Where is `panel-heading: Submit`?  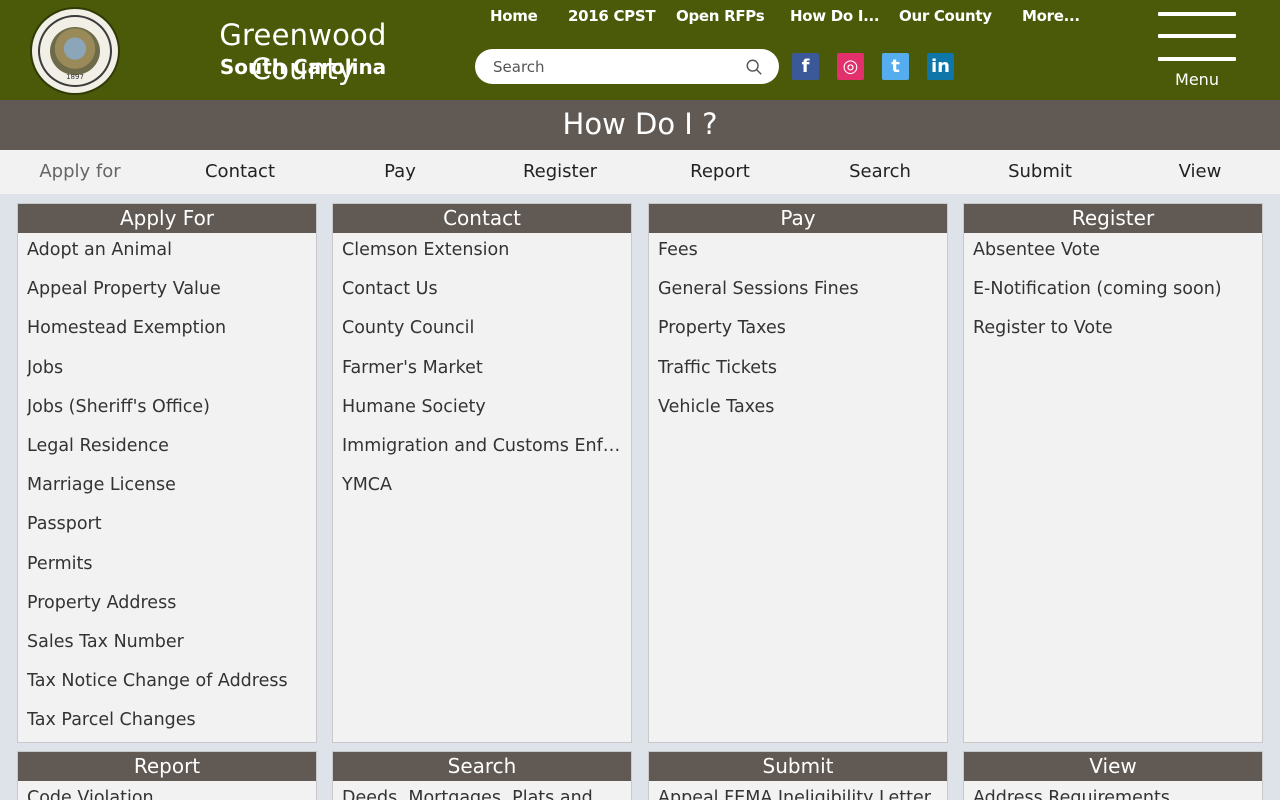 panel-heading: Submit is located at coordinates (798, 766).